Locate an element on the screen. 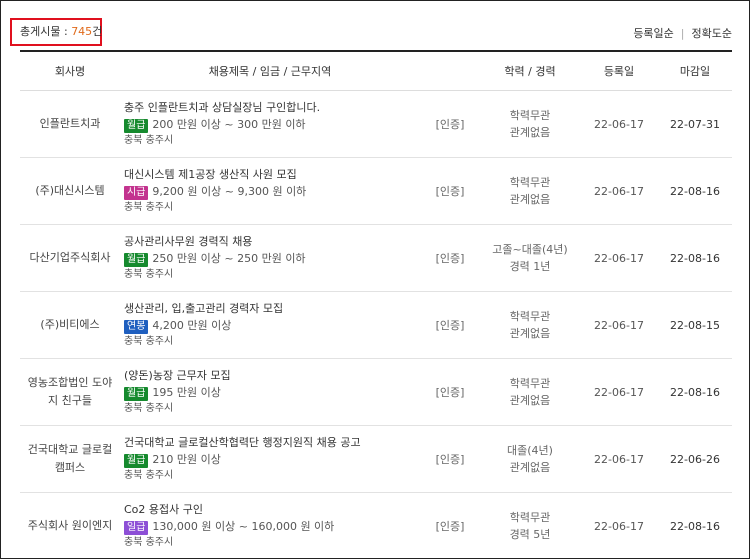 The width and height of the screenshot is (750, 559). total-label: 총게시물 : is located at coordinates (46, 31).